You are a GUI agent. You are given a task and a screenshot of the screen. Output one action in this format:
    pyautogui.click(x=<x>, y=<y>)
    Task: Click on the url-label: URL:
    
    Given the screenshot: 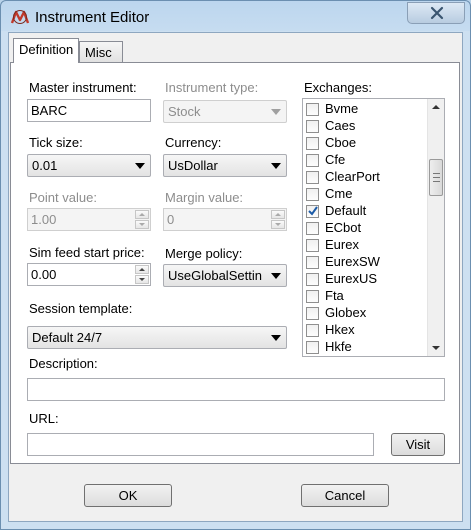 What is the action you would take?
    pyautogui.click(x=44, y=418)
    